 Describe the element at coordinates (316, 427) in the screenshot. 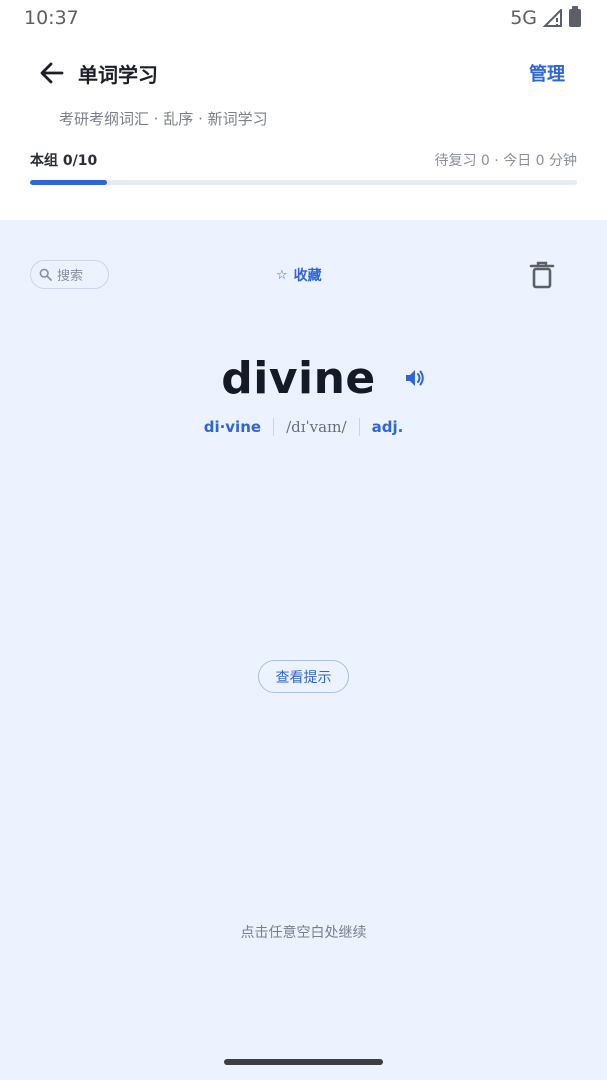

I see `phonetic: /dɪˈvaɪn/` at that location.